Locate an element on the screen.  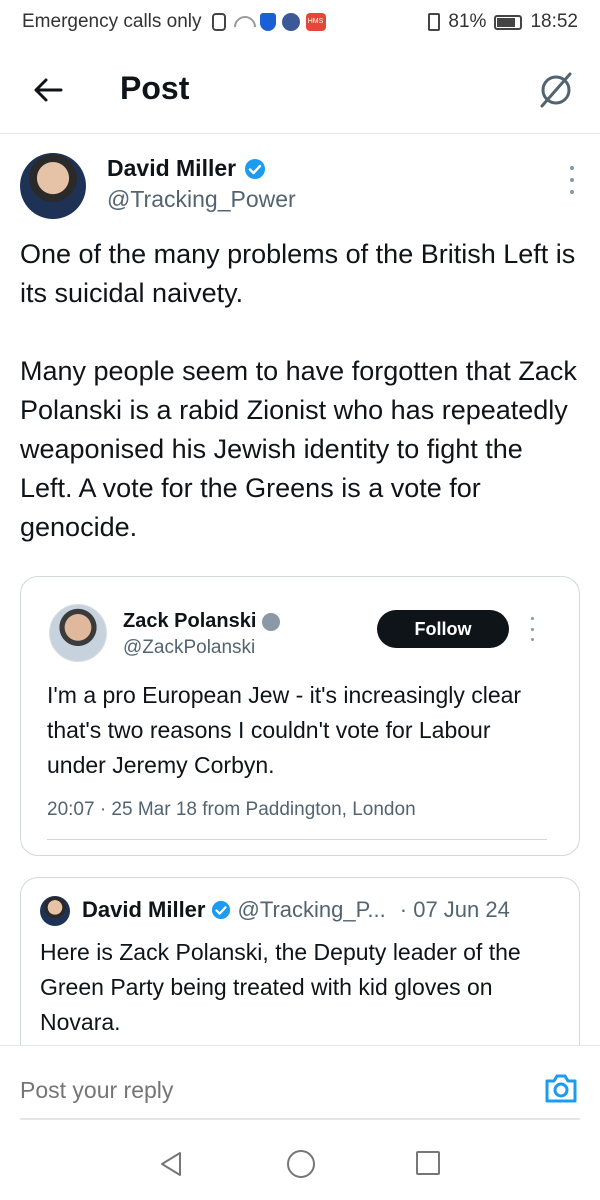
quoted-author-name: Zack Polanski is located at coordinates (190, 621).